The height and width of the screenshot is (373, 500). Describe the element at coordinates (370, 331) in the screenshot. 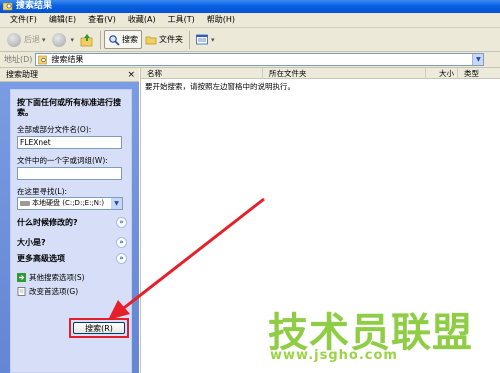

I see `watermark: 技术员联盟 www.jsgho.com` at that location.